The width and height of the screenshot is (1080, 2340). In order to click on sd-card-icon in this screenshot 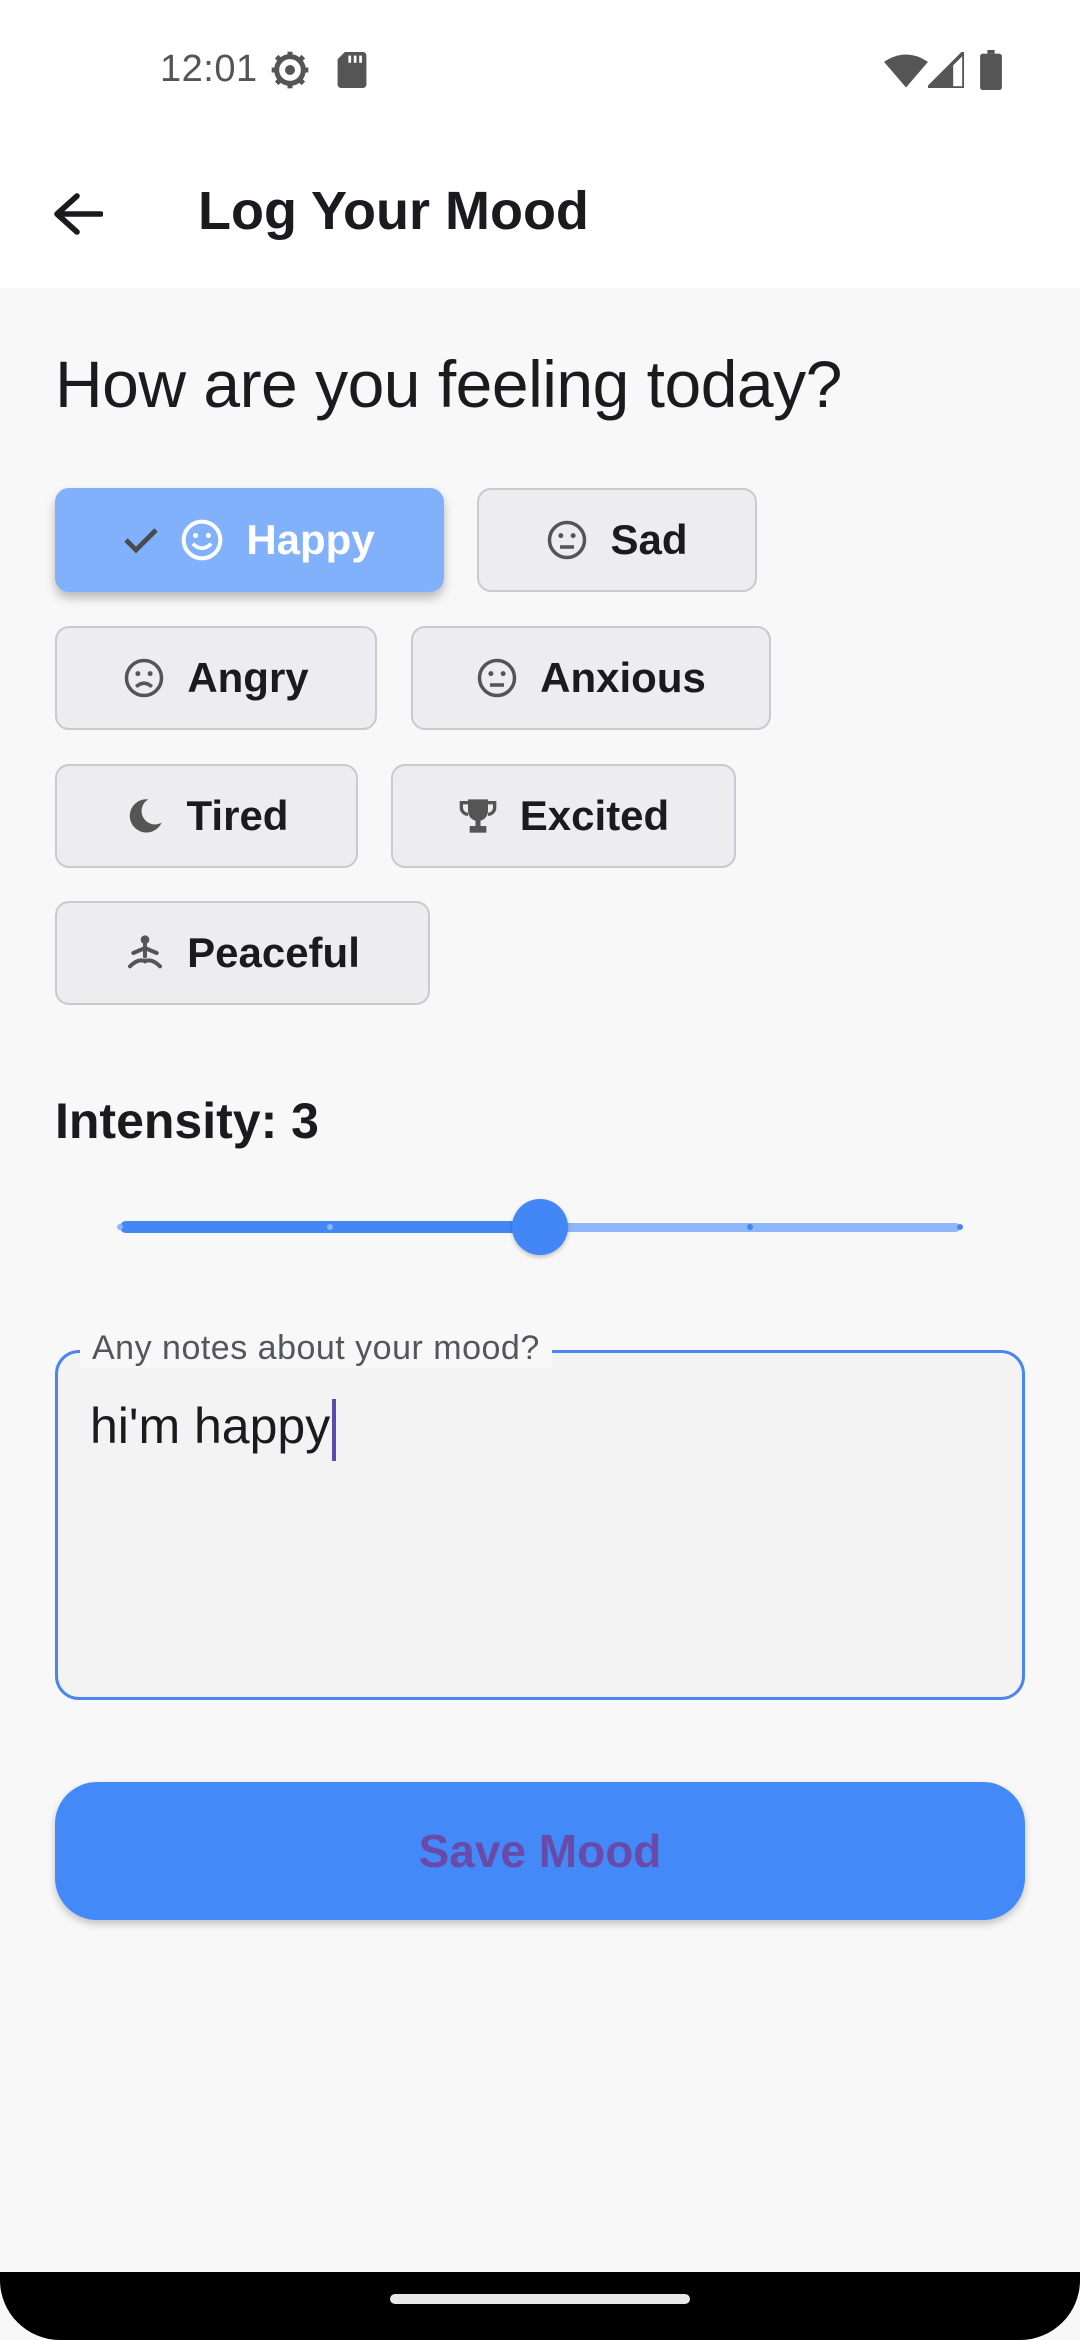, I will do `click(352, 70)`.